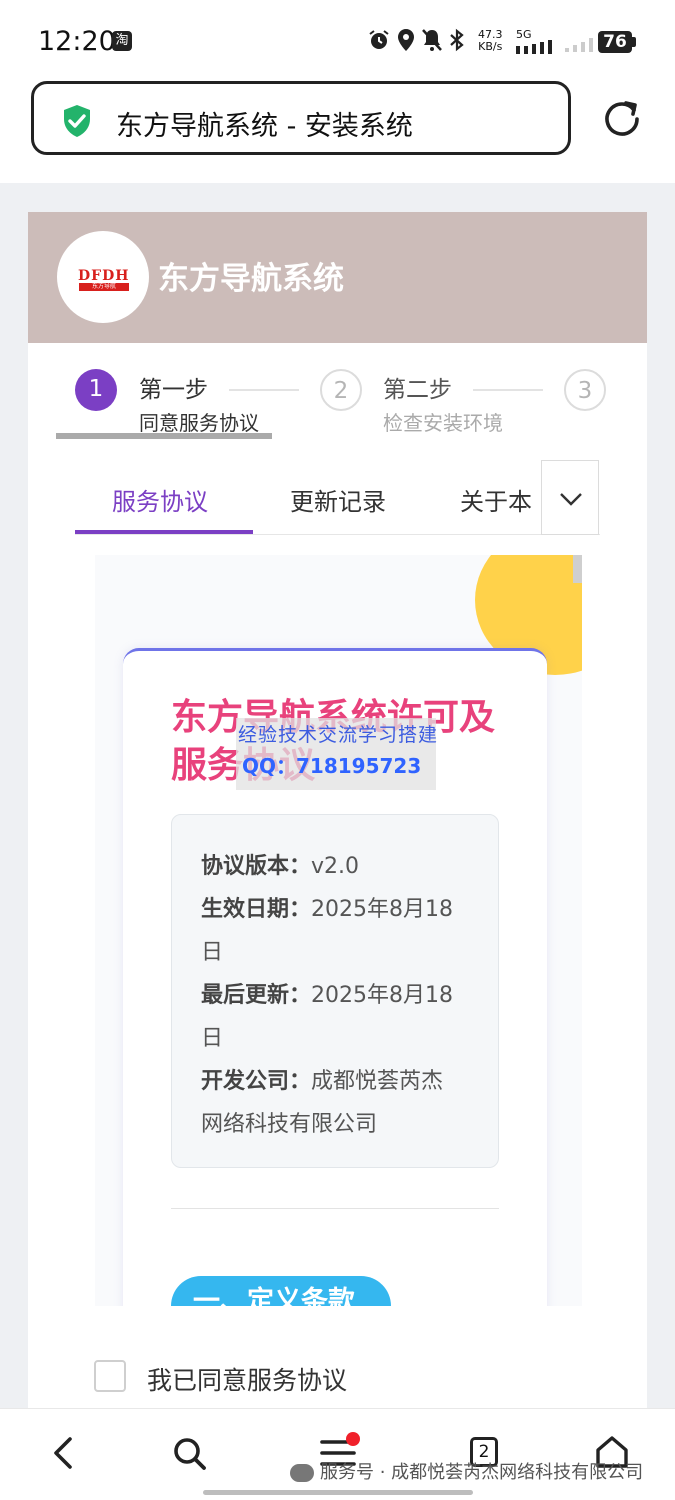  Describe the element at coordinates (332, 766) in the screenshot. I see `watermark-line-2: QQ：718195723` at that location.